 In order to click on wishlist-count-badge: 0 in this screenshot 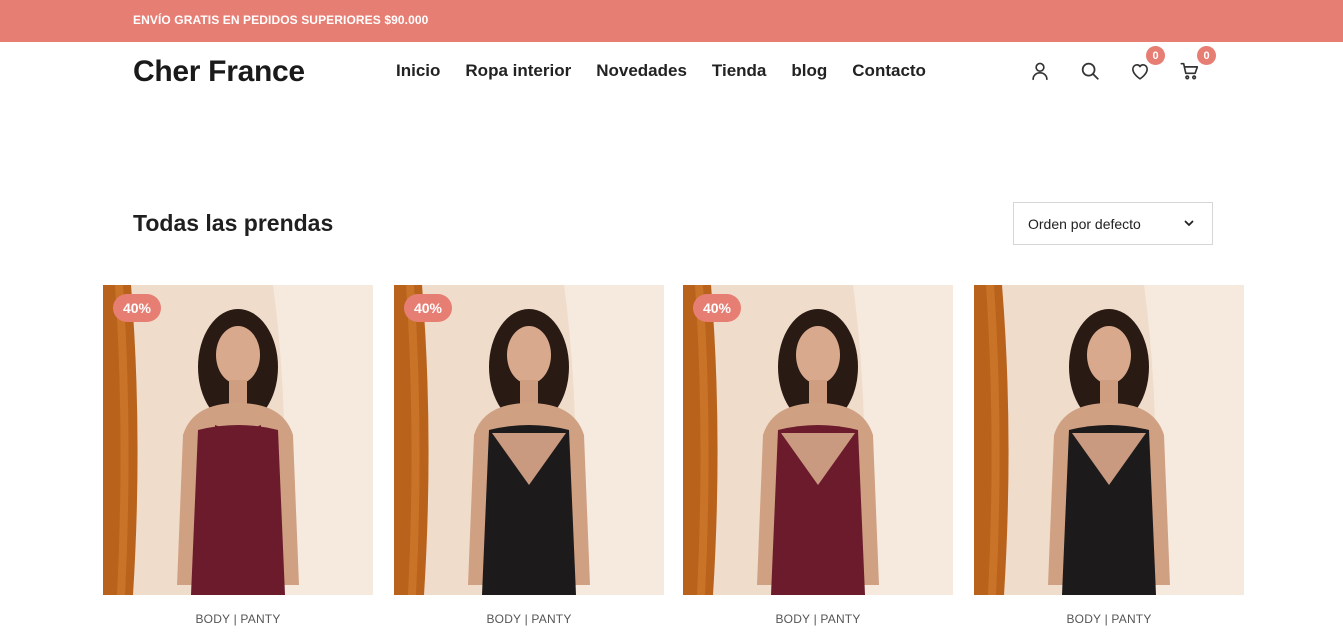, I will do `click(1155, 55)`.